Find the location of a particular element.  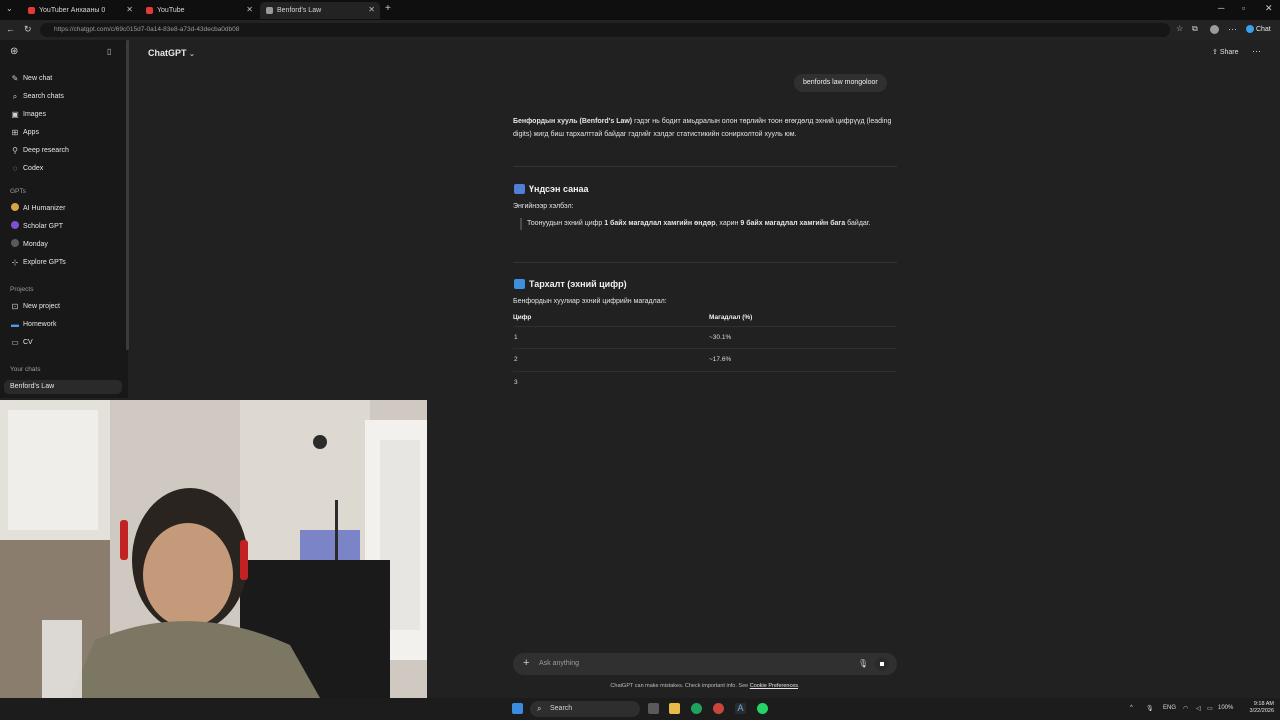

chart-emoji-icon is located at coordinates (519, 189).